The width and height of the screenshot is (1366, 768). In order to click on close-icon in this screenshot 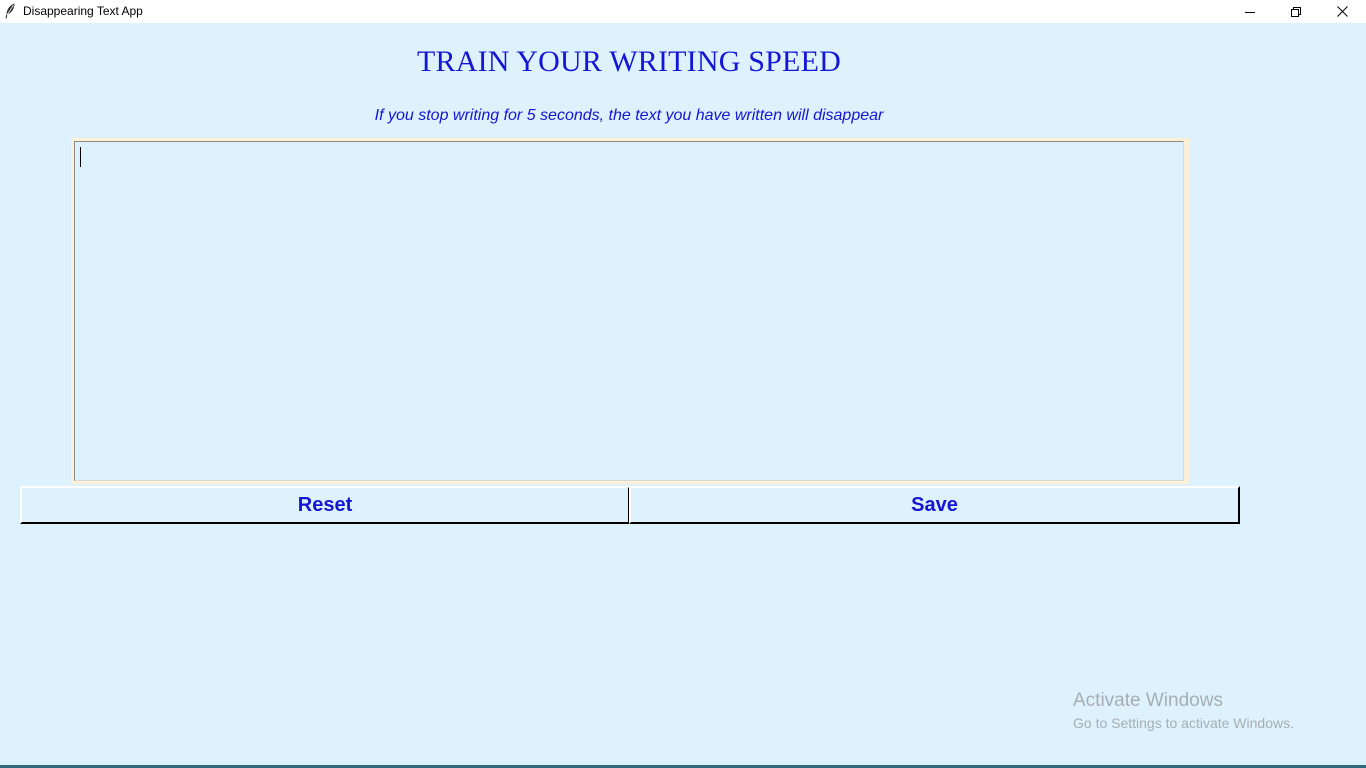, I will do `click(1342, 11)`.